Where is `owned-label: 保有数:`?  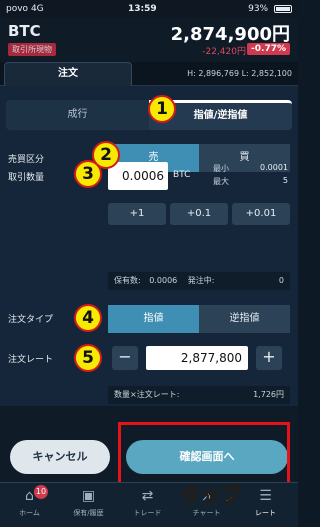
owned-label: 保有数: is located at coordinates (127, 280).